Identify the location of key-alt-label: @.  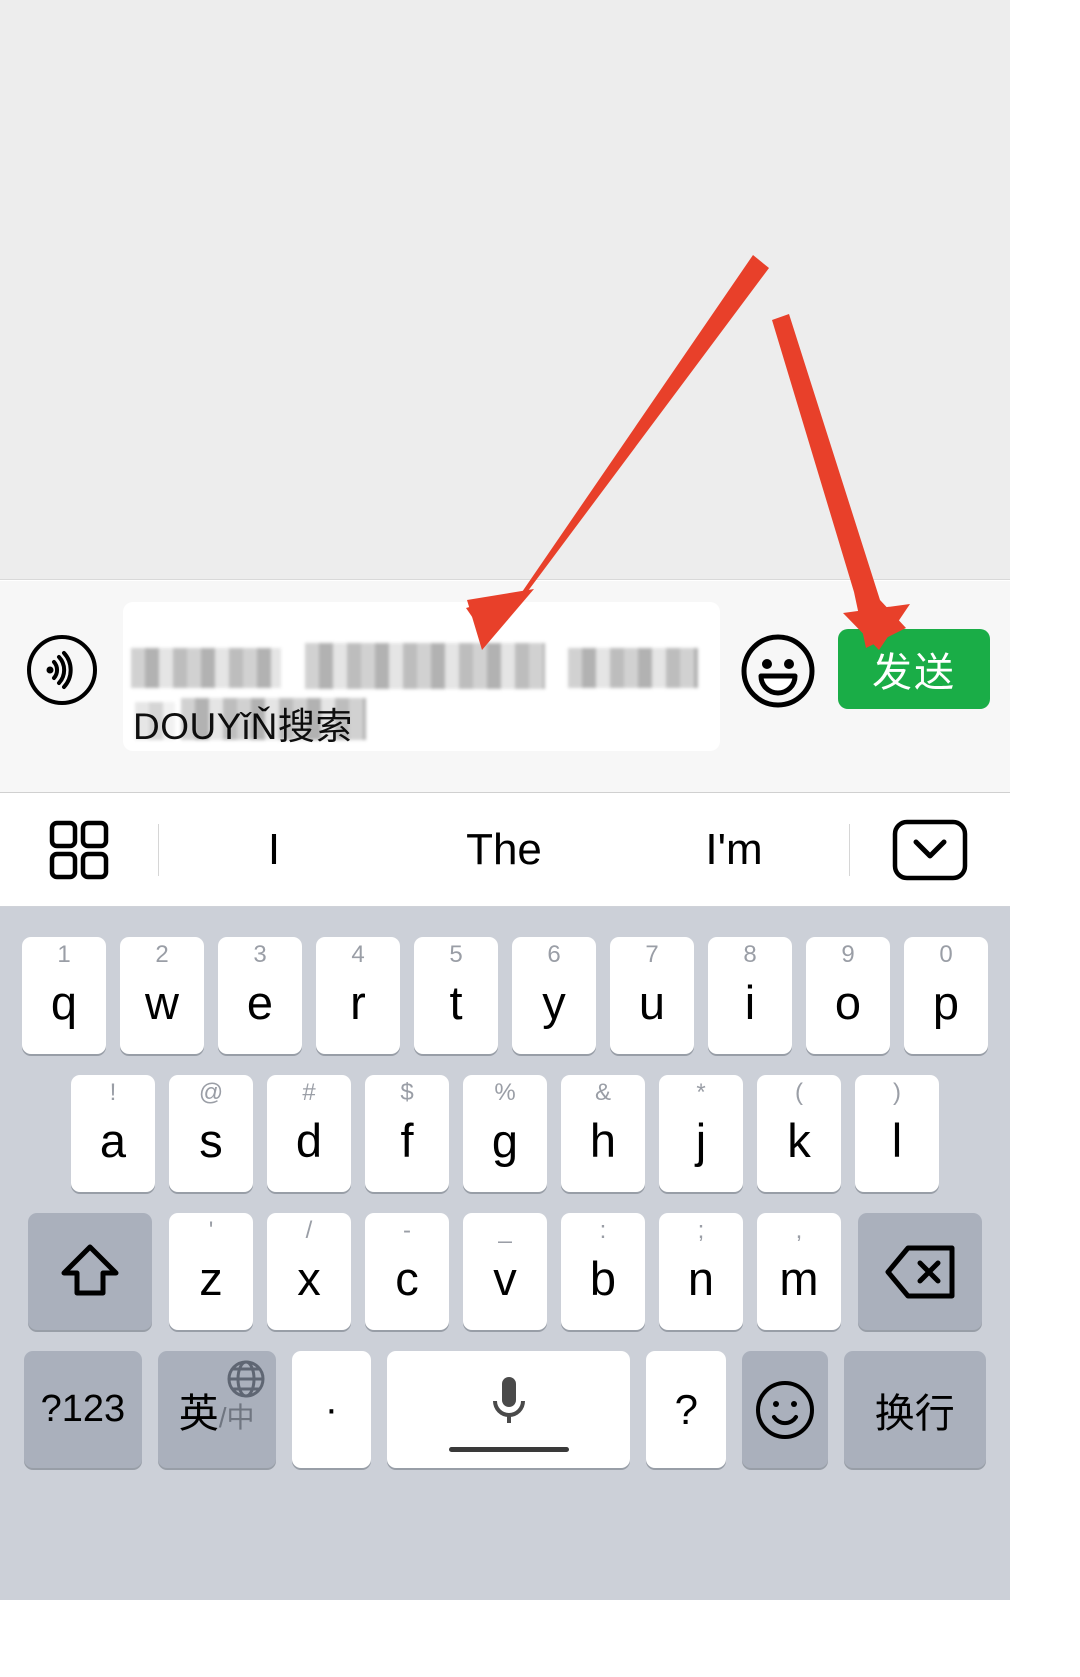
(211, 1092).